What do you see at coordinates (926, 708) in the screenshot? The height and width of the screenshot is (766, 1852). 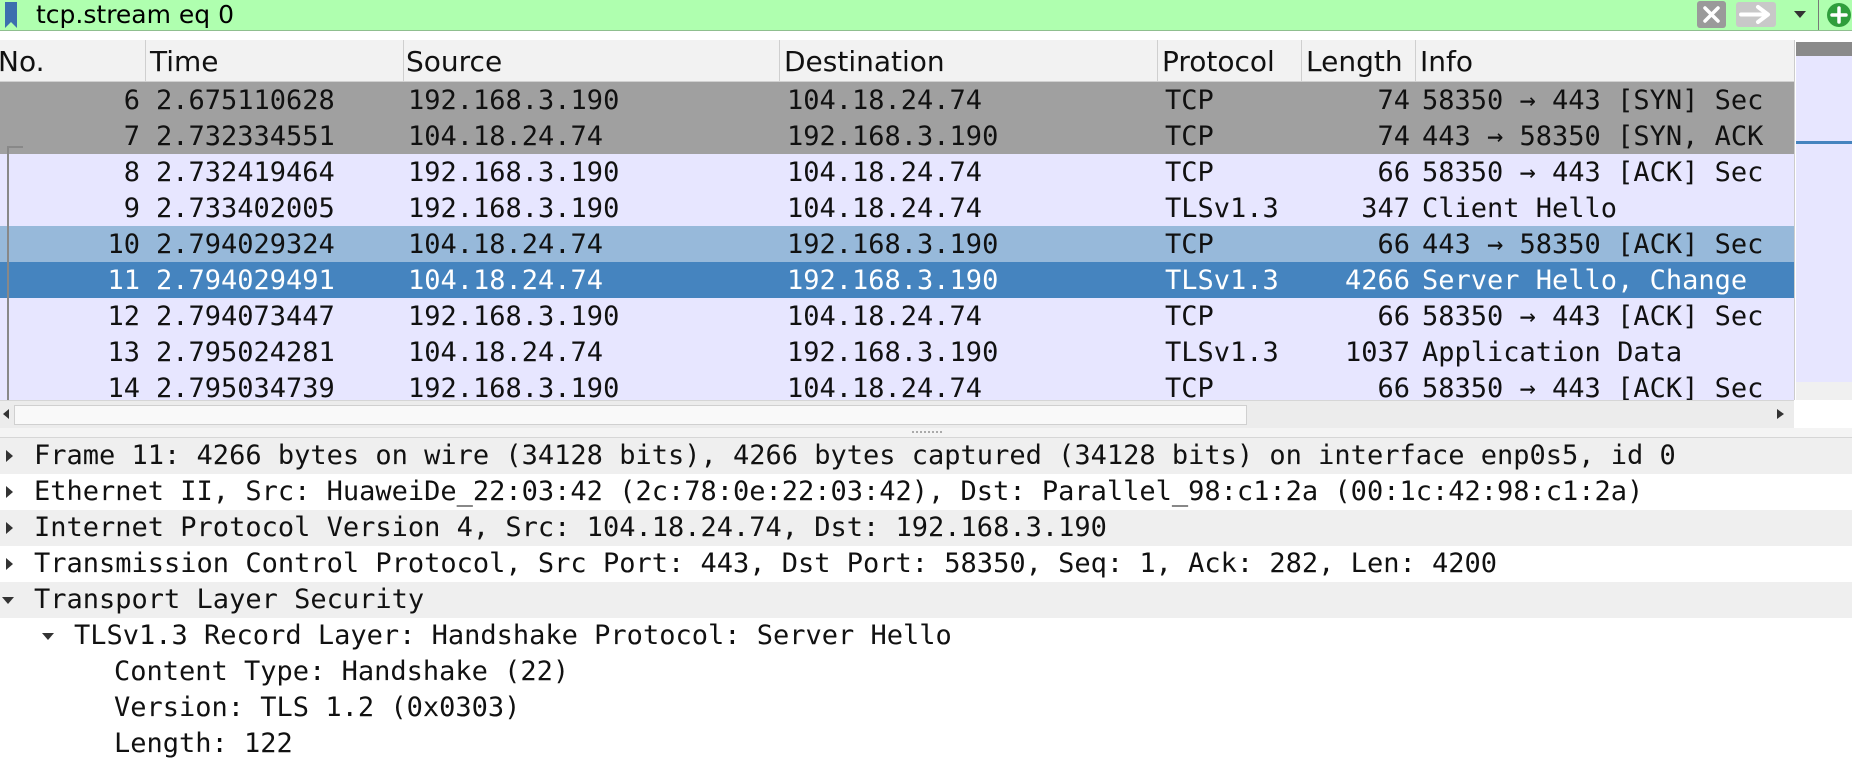 I see `tree-item-version: Version: TLS 1.2 (0x0303)` at bounding box center [926, 708].